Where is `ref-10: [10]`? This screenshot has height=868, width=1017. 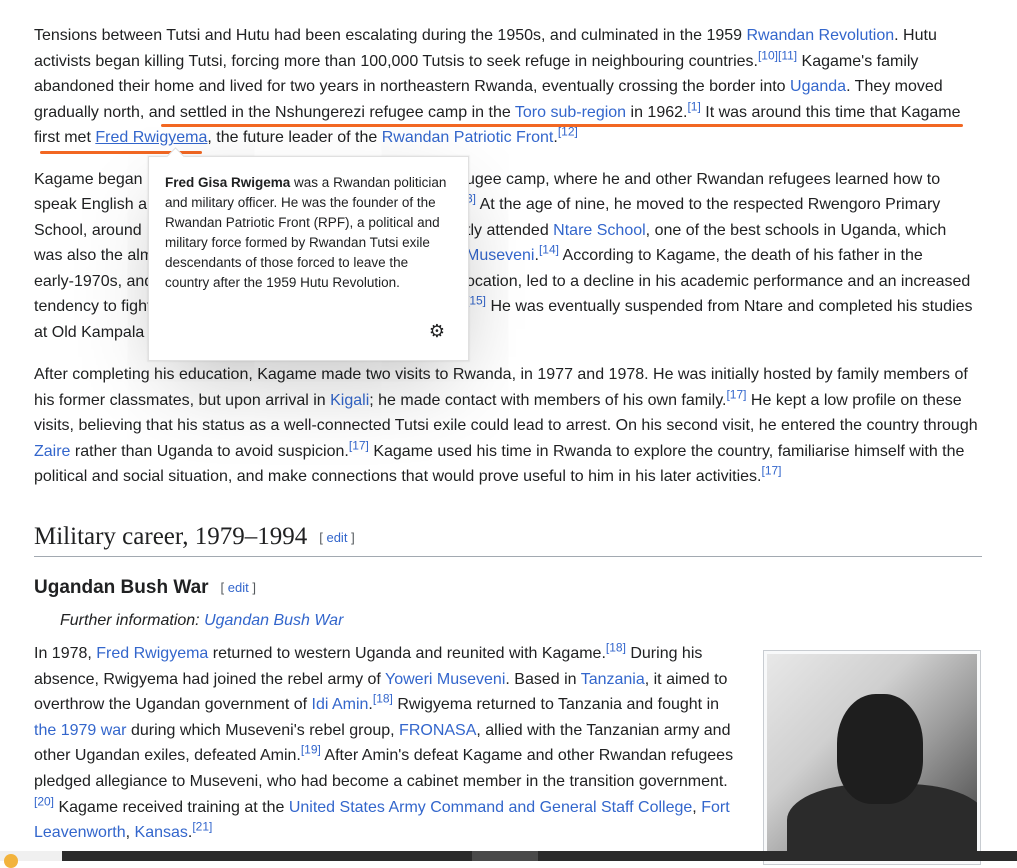
ref-10: [10] is located at coordinates (768, 55).